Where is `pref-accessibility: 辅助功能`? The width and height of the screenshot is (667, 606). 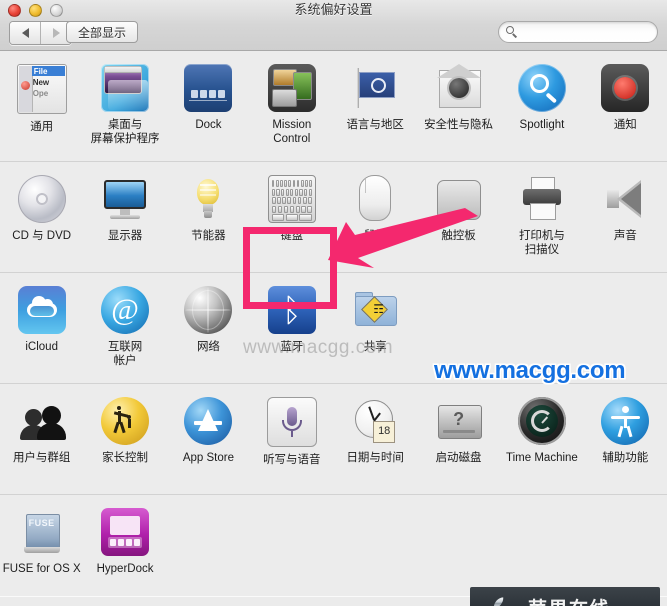 pref-accessibility: 辅助功能 is located at coordinates (625, 439).